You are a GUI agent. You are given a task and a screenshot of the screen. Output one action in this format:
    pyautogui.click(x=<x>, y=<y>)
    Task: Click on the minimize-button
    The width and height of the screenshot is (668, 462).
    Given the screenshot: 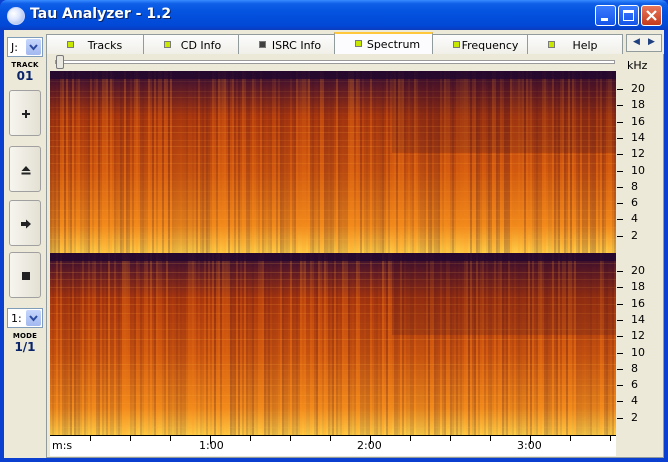 What is the action you would take?
    pyautogui.click(x=605, y=15)
    